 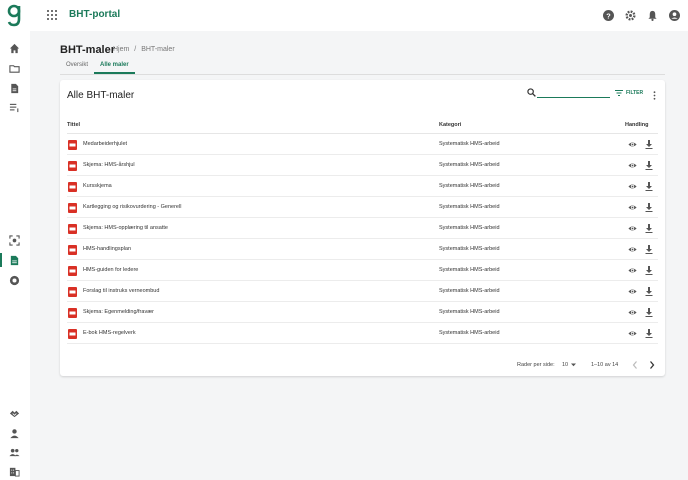 What do you see at coordinates (14, 413) in the screenshot?
I see `handshake-icon` at bounding box center [14, 413].